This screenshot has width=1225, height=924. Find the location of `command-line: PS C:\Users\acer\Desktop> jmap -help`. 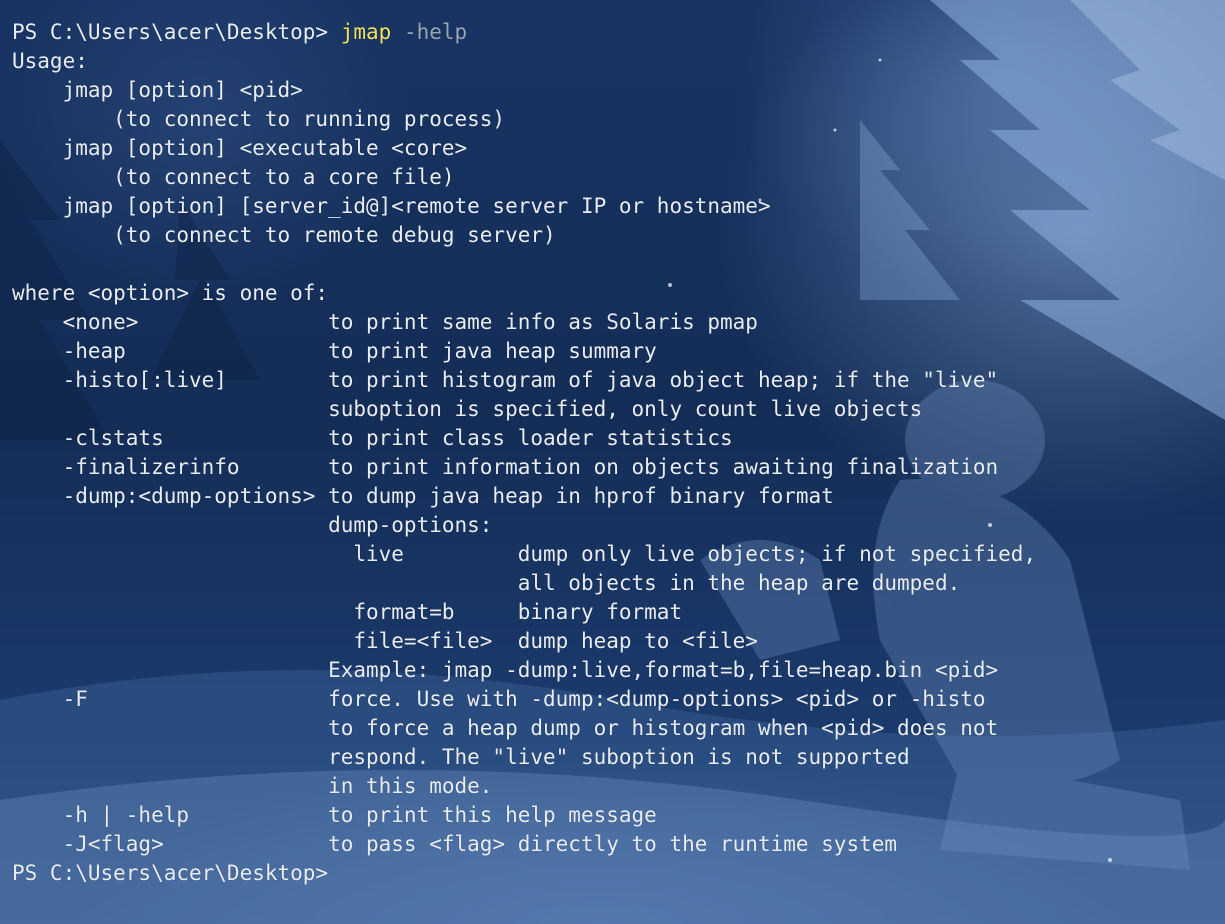

command-line: PS C:\Users\acer\Desktop> jmap -help is located at coordinates (612, 32).